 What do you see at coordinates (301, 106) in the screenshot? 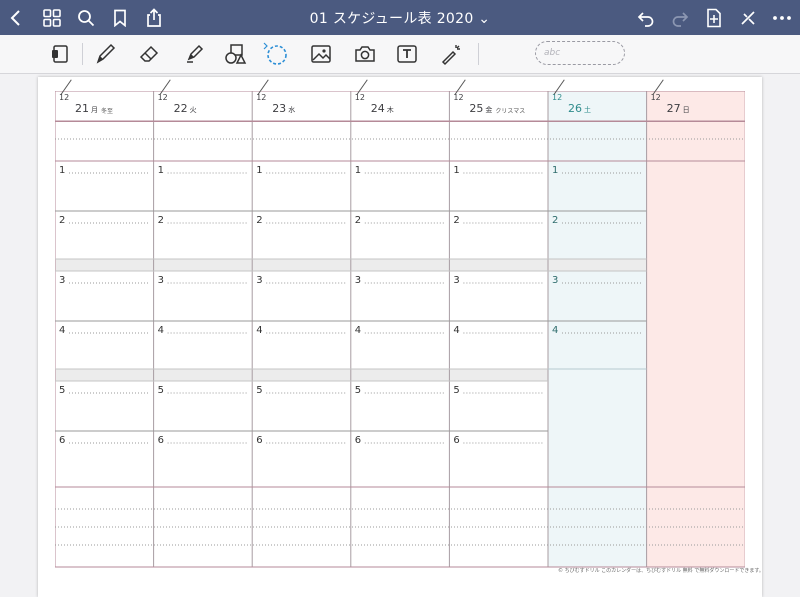
I see `day-header-23: 1223水` at bounding box center [301, 106].